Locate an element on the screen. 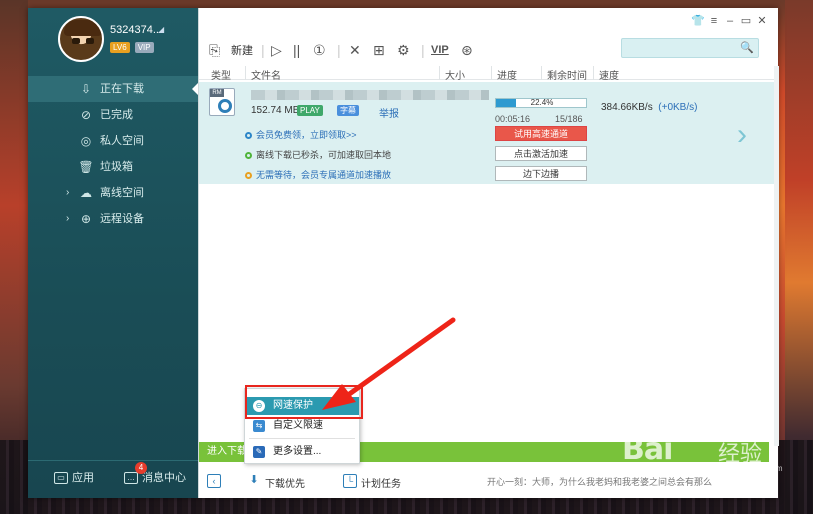 The width and height of the screenshot is (813, 514). settings-gear-icon: ⚙ is located at coordinates (403, 50).